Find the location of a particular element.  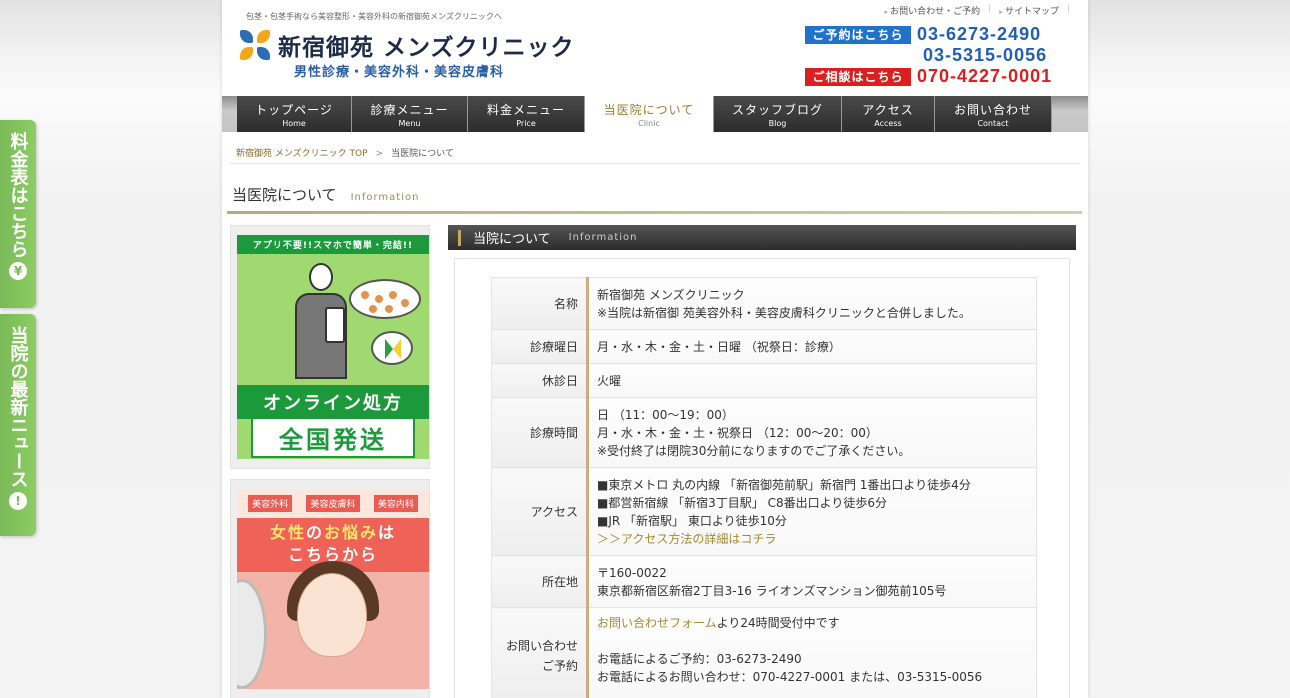

section-title-en: Information is located at coordinates (603, 237).